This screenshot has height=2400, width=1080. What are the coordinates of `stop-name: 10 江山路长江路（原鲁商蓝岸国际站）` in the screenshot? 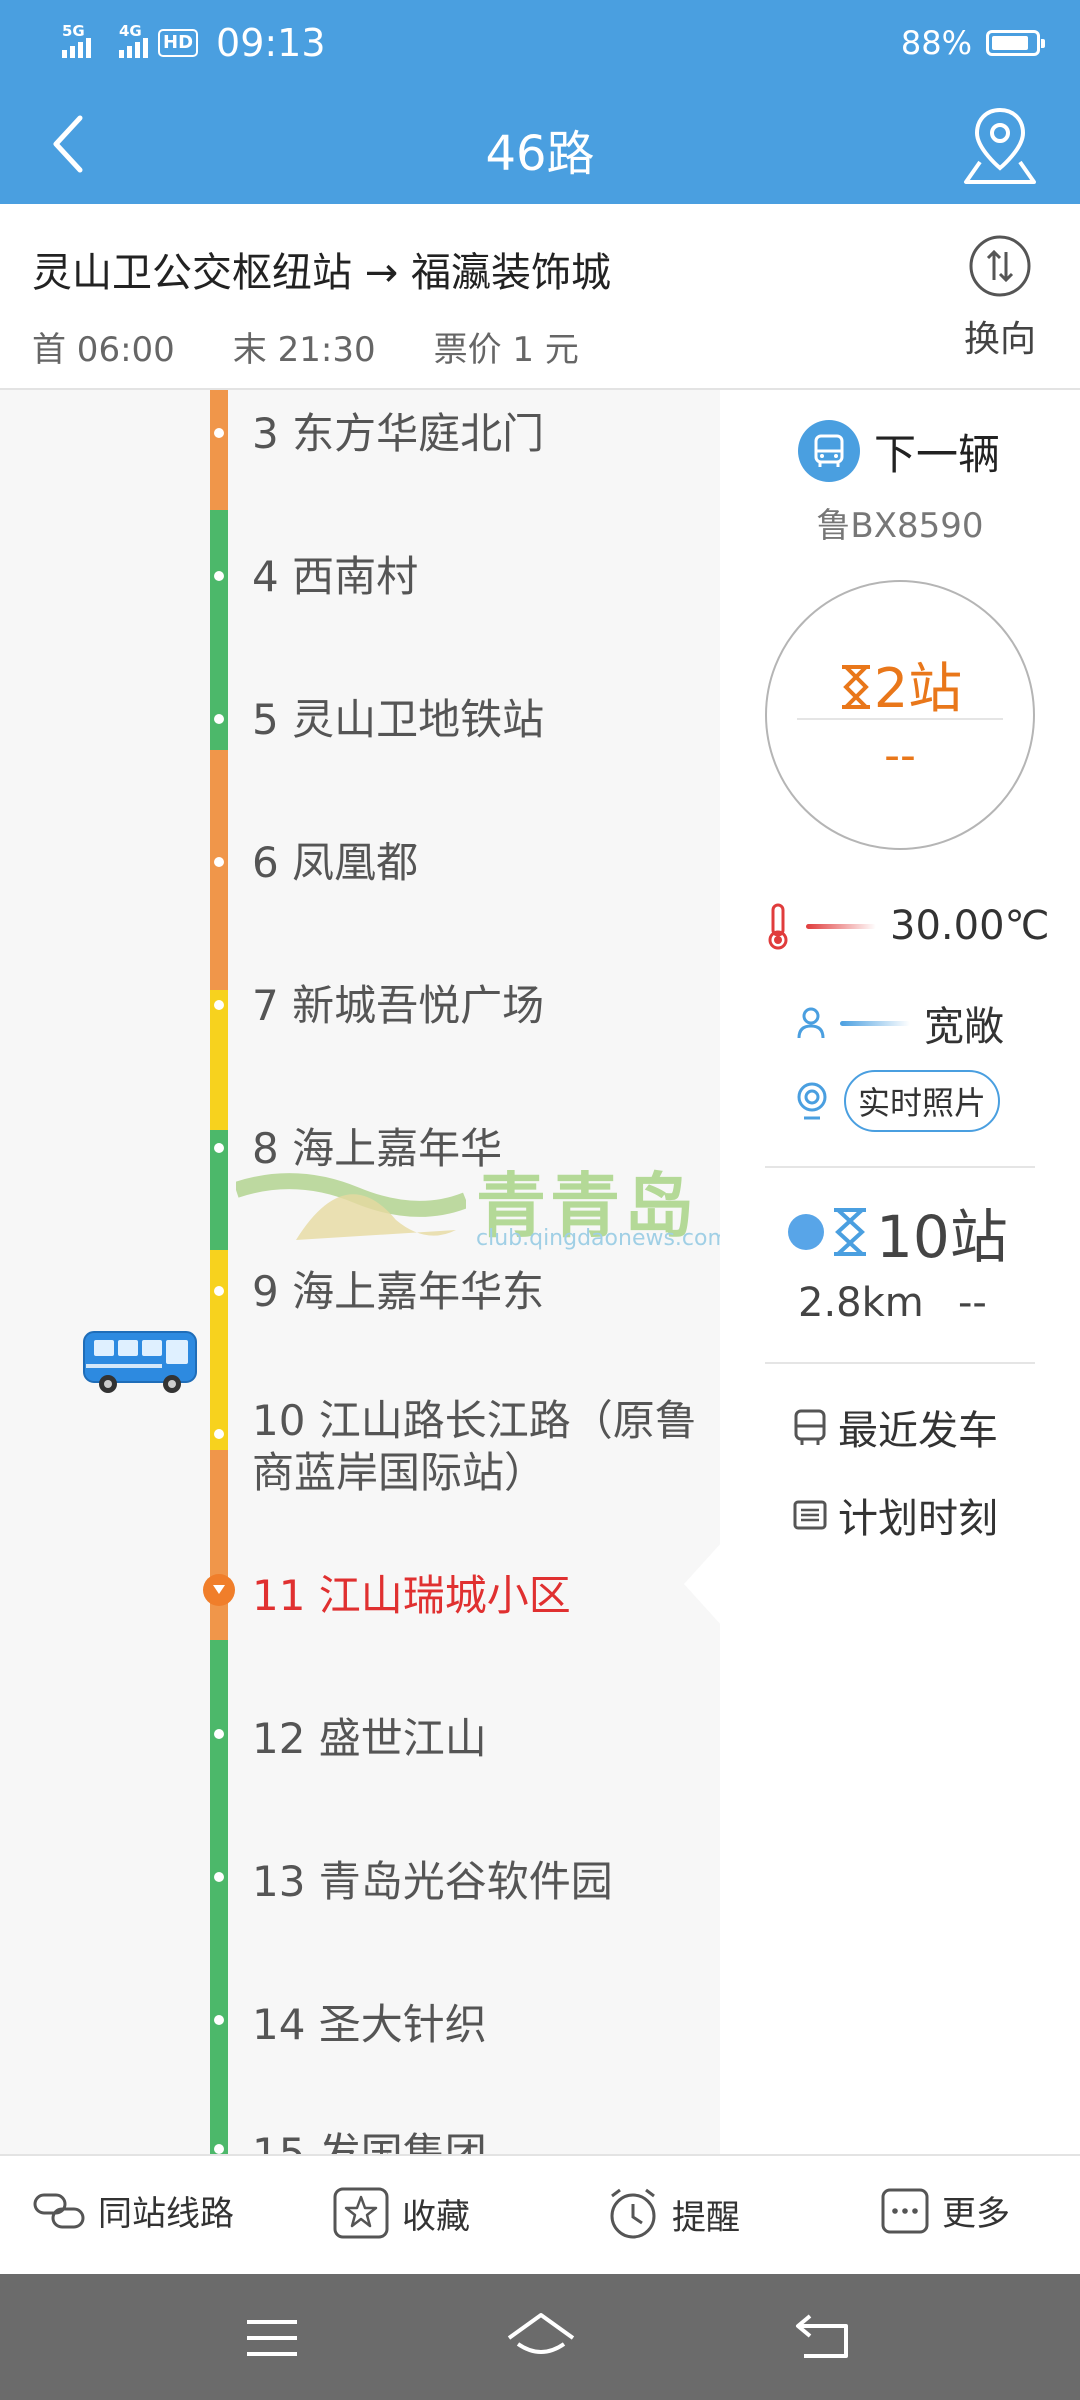 It's located at (474, 1446).